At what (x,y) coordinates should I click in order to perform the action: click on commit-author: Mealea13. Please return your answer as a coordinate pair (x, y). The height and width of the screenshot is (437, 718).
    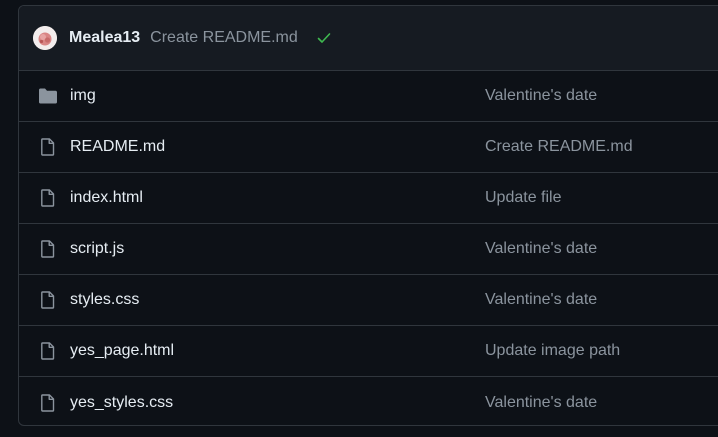
    Looking at the image, I should click on (104, 38).